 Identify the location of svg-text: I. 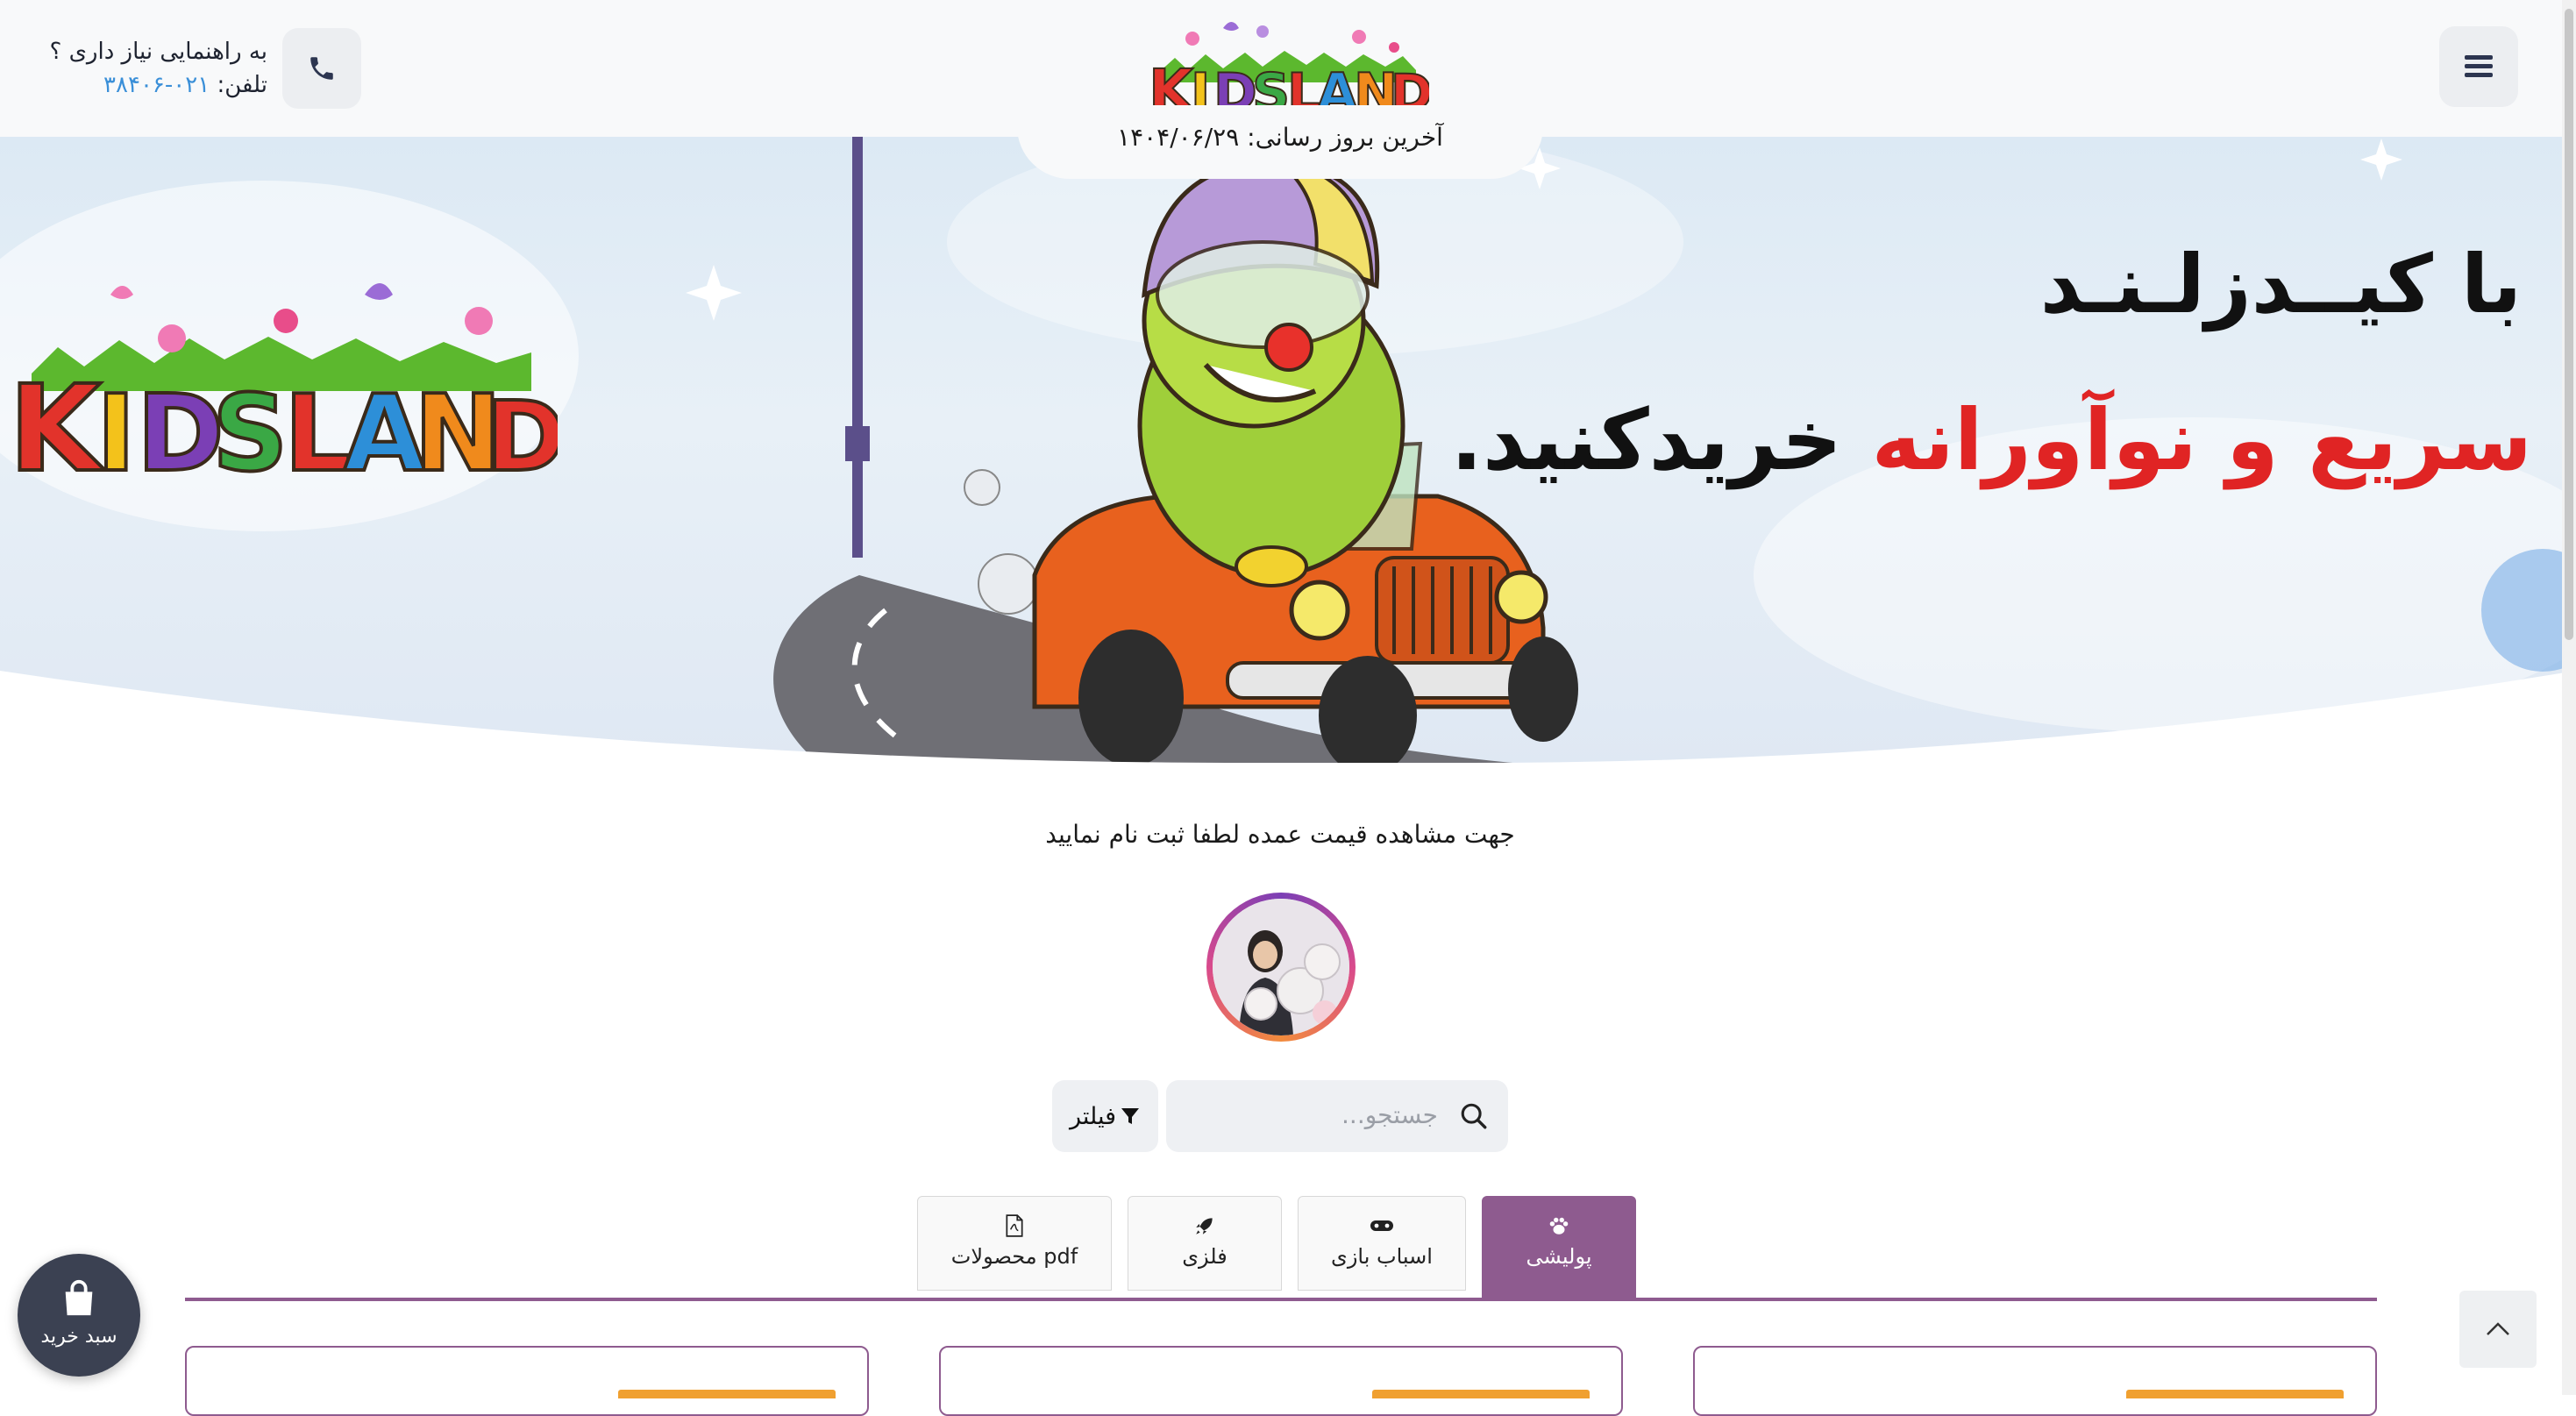
(116, 435).